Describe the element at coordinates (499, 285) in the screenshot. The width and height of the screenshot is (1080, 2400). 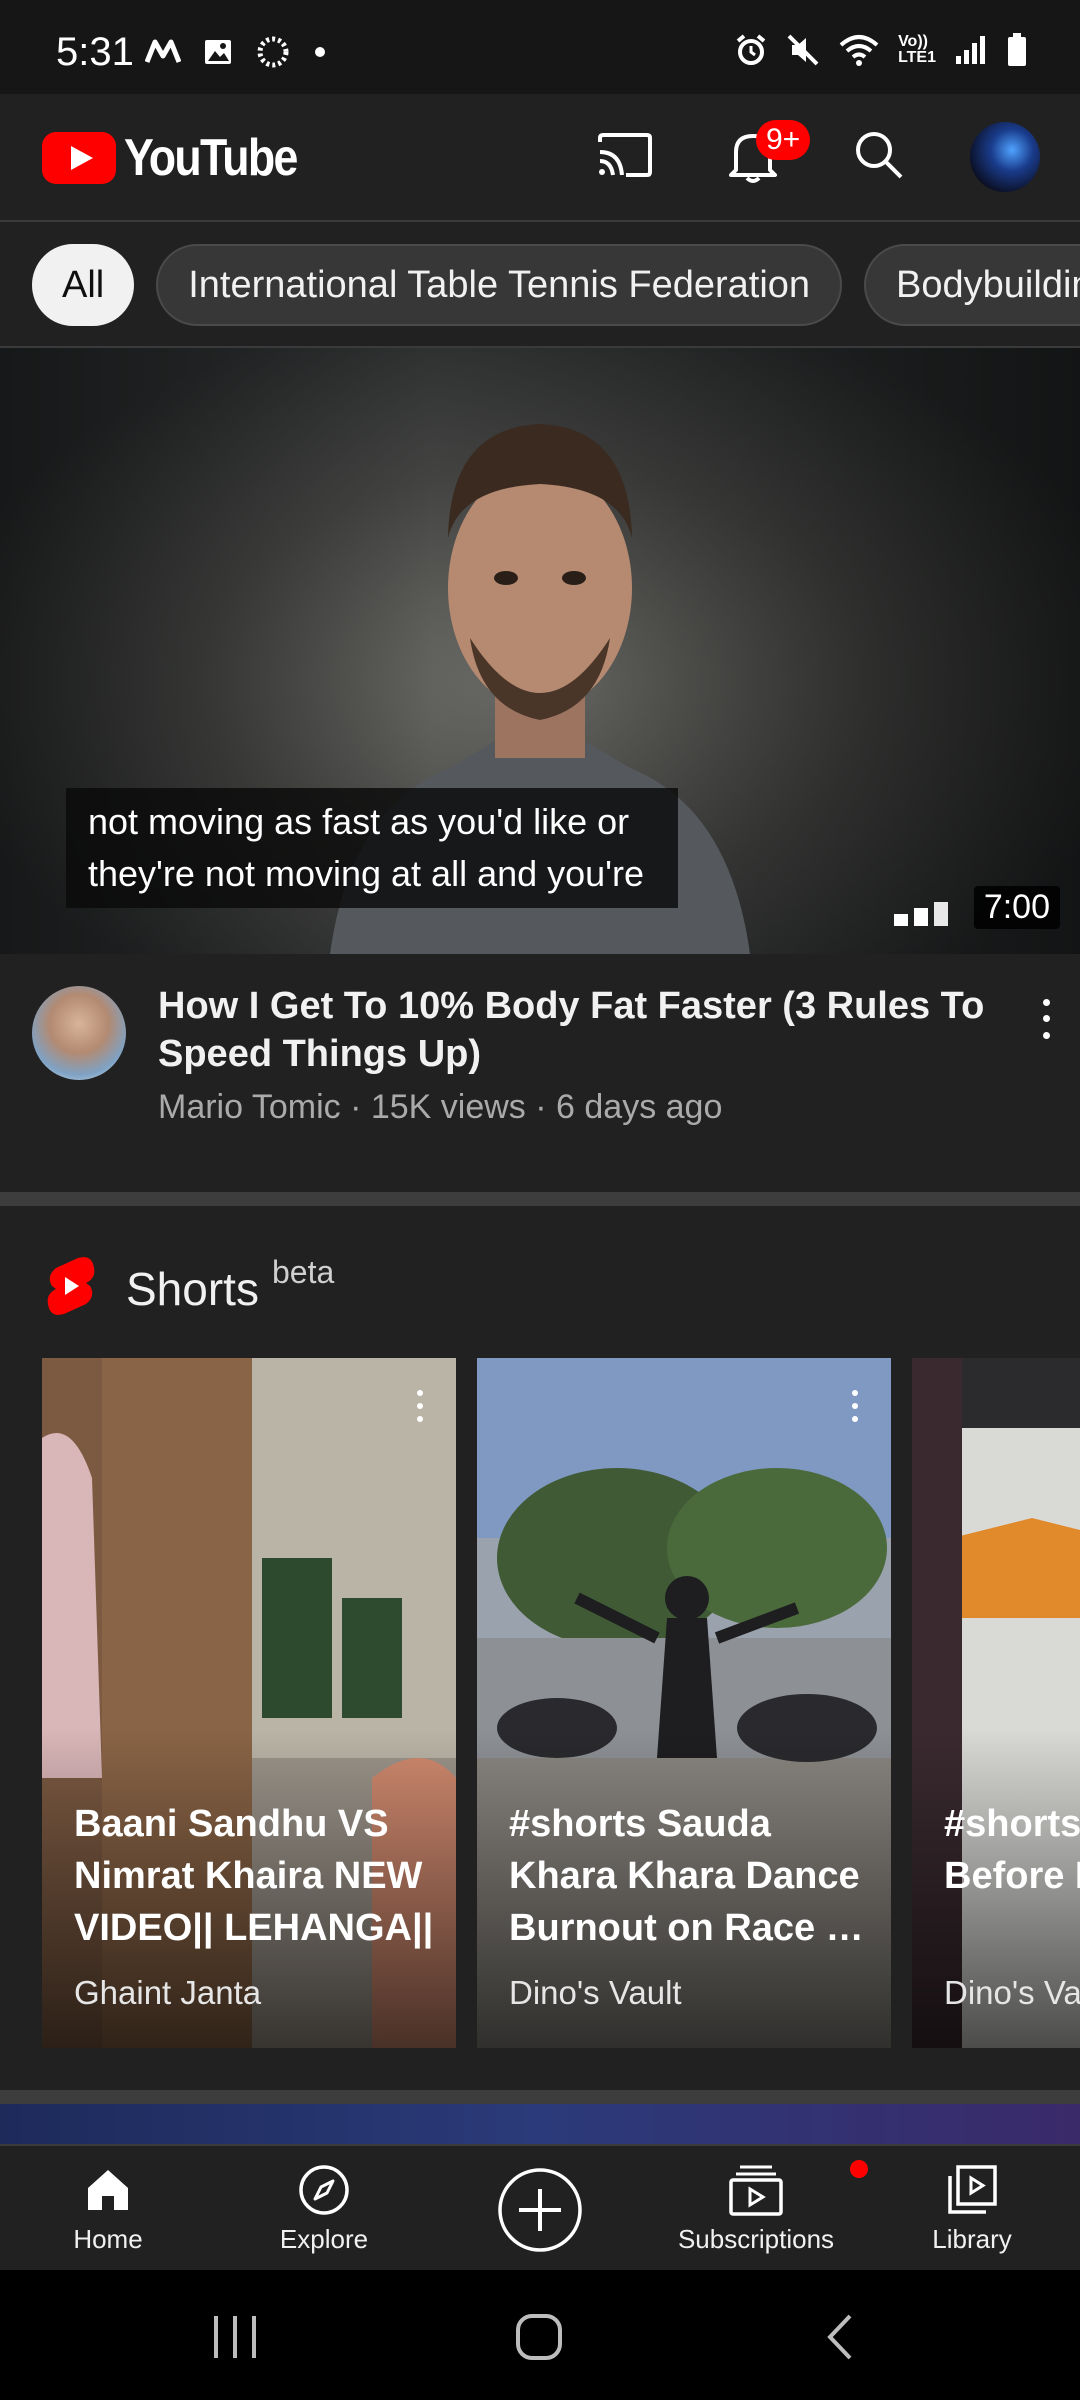
I see `chip-ittf: International Table Tennis Federation` at that location.